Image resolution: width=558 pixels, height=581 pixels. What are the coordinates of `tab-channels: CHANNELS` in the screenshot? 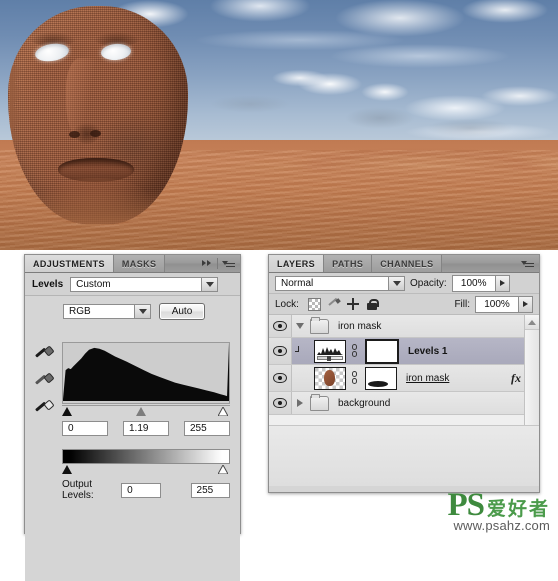 It's located at (407, 263).